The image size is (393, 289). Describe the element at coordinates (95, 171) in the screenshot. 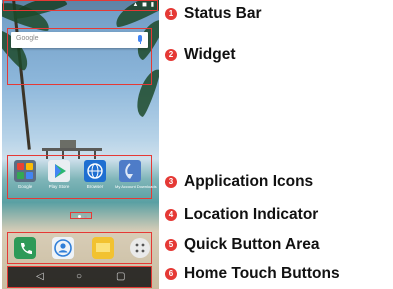

I see `browser-globe-icon` at that location.